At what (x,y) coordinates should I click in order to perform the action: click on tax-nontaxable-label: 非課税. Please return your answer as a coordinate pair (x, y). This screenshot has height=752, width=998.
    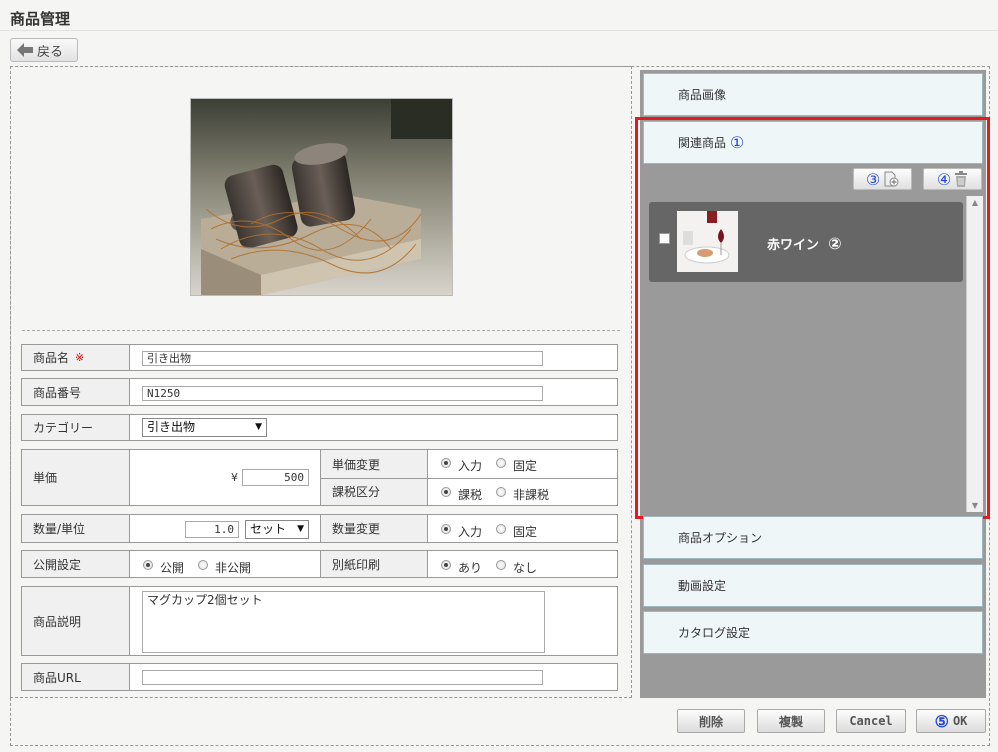
    Looking at the image, I should click on (531, 495).